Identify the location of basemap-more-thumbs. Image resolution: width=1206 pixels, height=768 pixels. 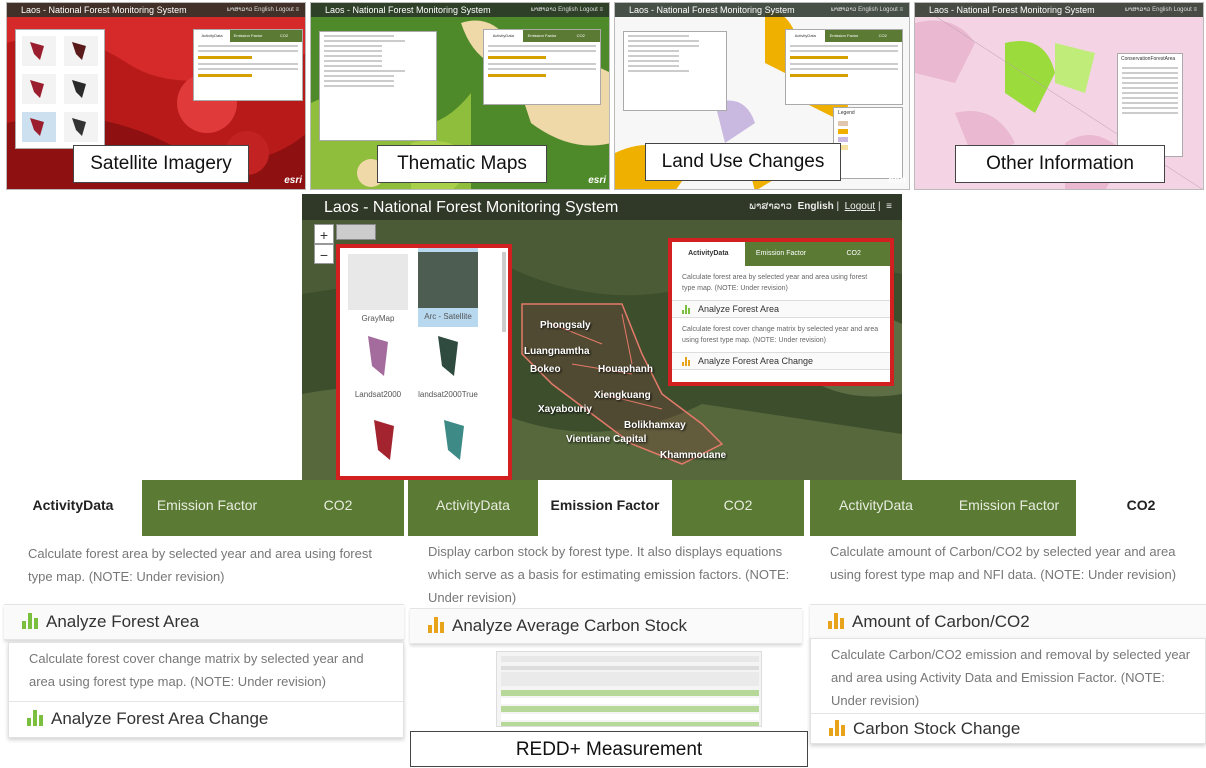
(419, 440).